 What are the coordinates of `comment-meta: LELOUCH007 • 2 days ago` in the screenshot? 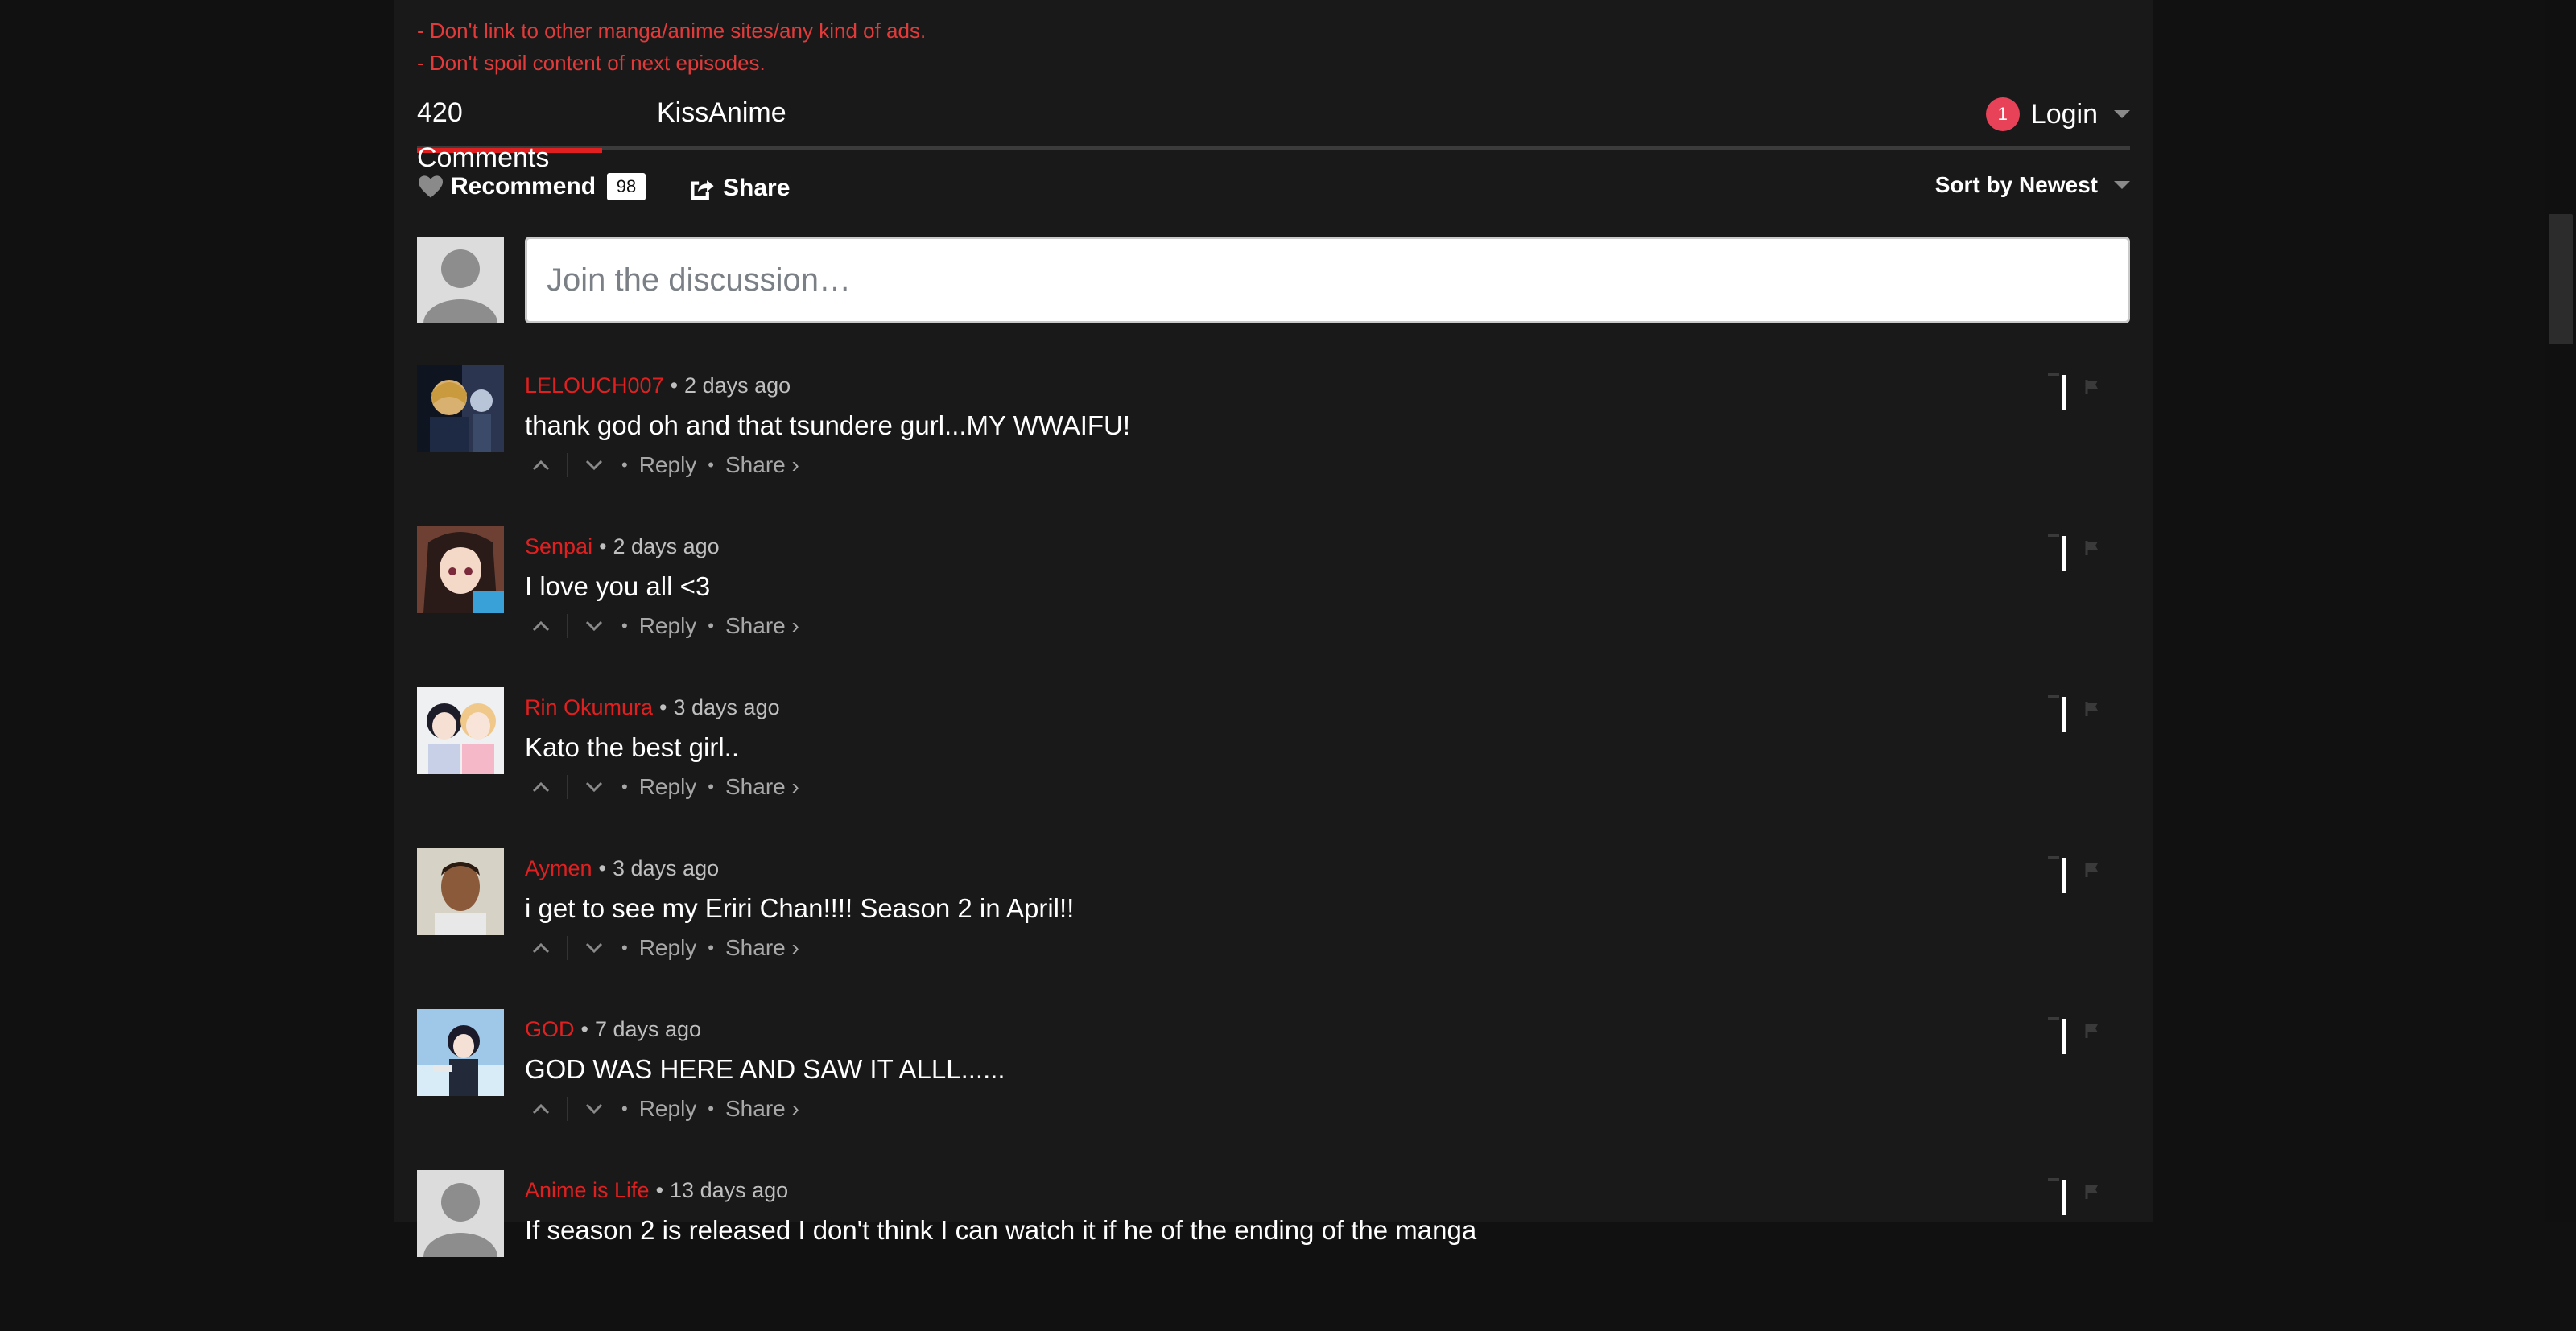 It's located at (658, 386).